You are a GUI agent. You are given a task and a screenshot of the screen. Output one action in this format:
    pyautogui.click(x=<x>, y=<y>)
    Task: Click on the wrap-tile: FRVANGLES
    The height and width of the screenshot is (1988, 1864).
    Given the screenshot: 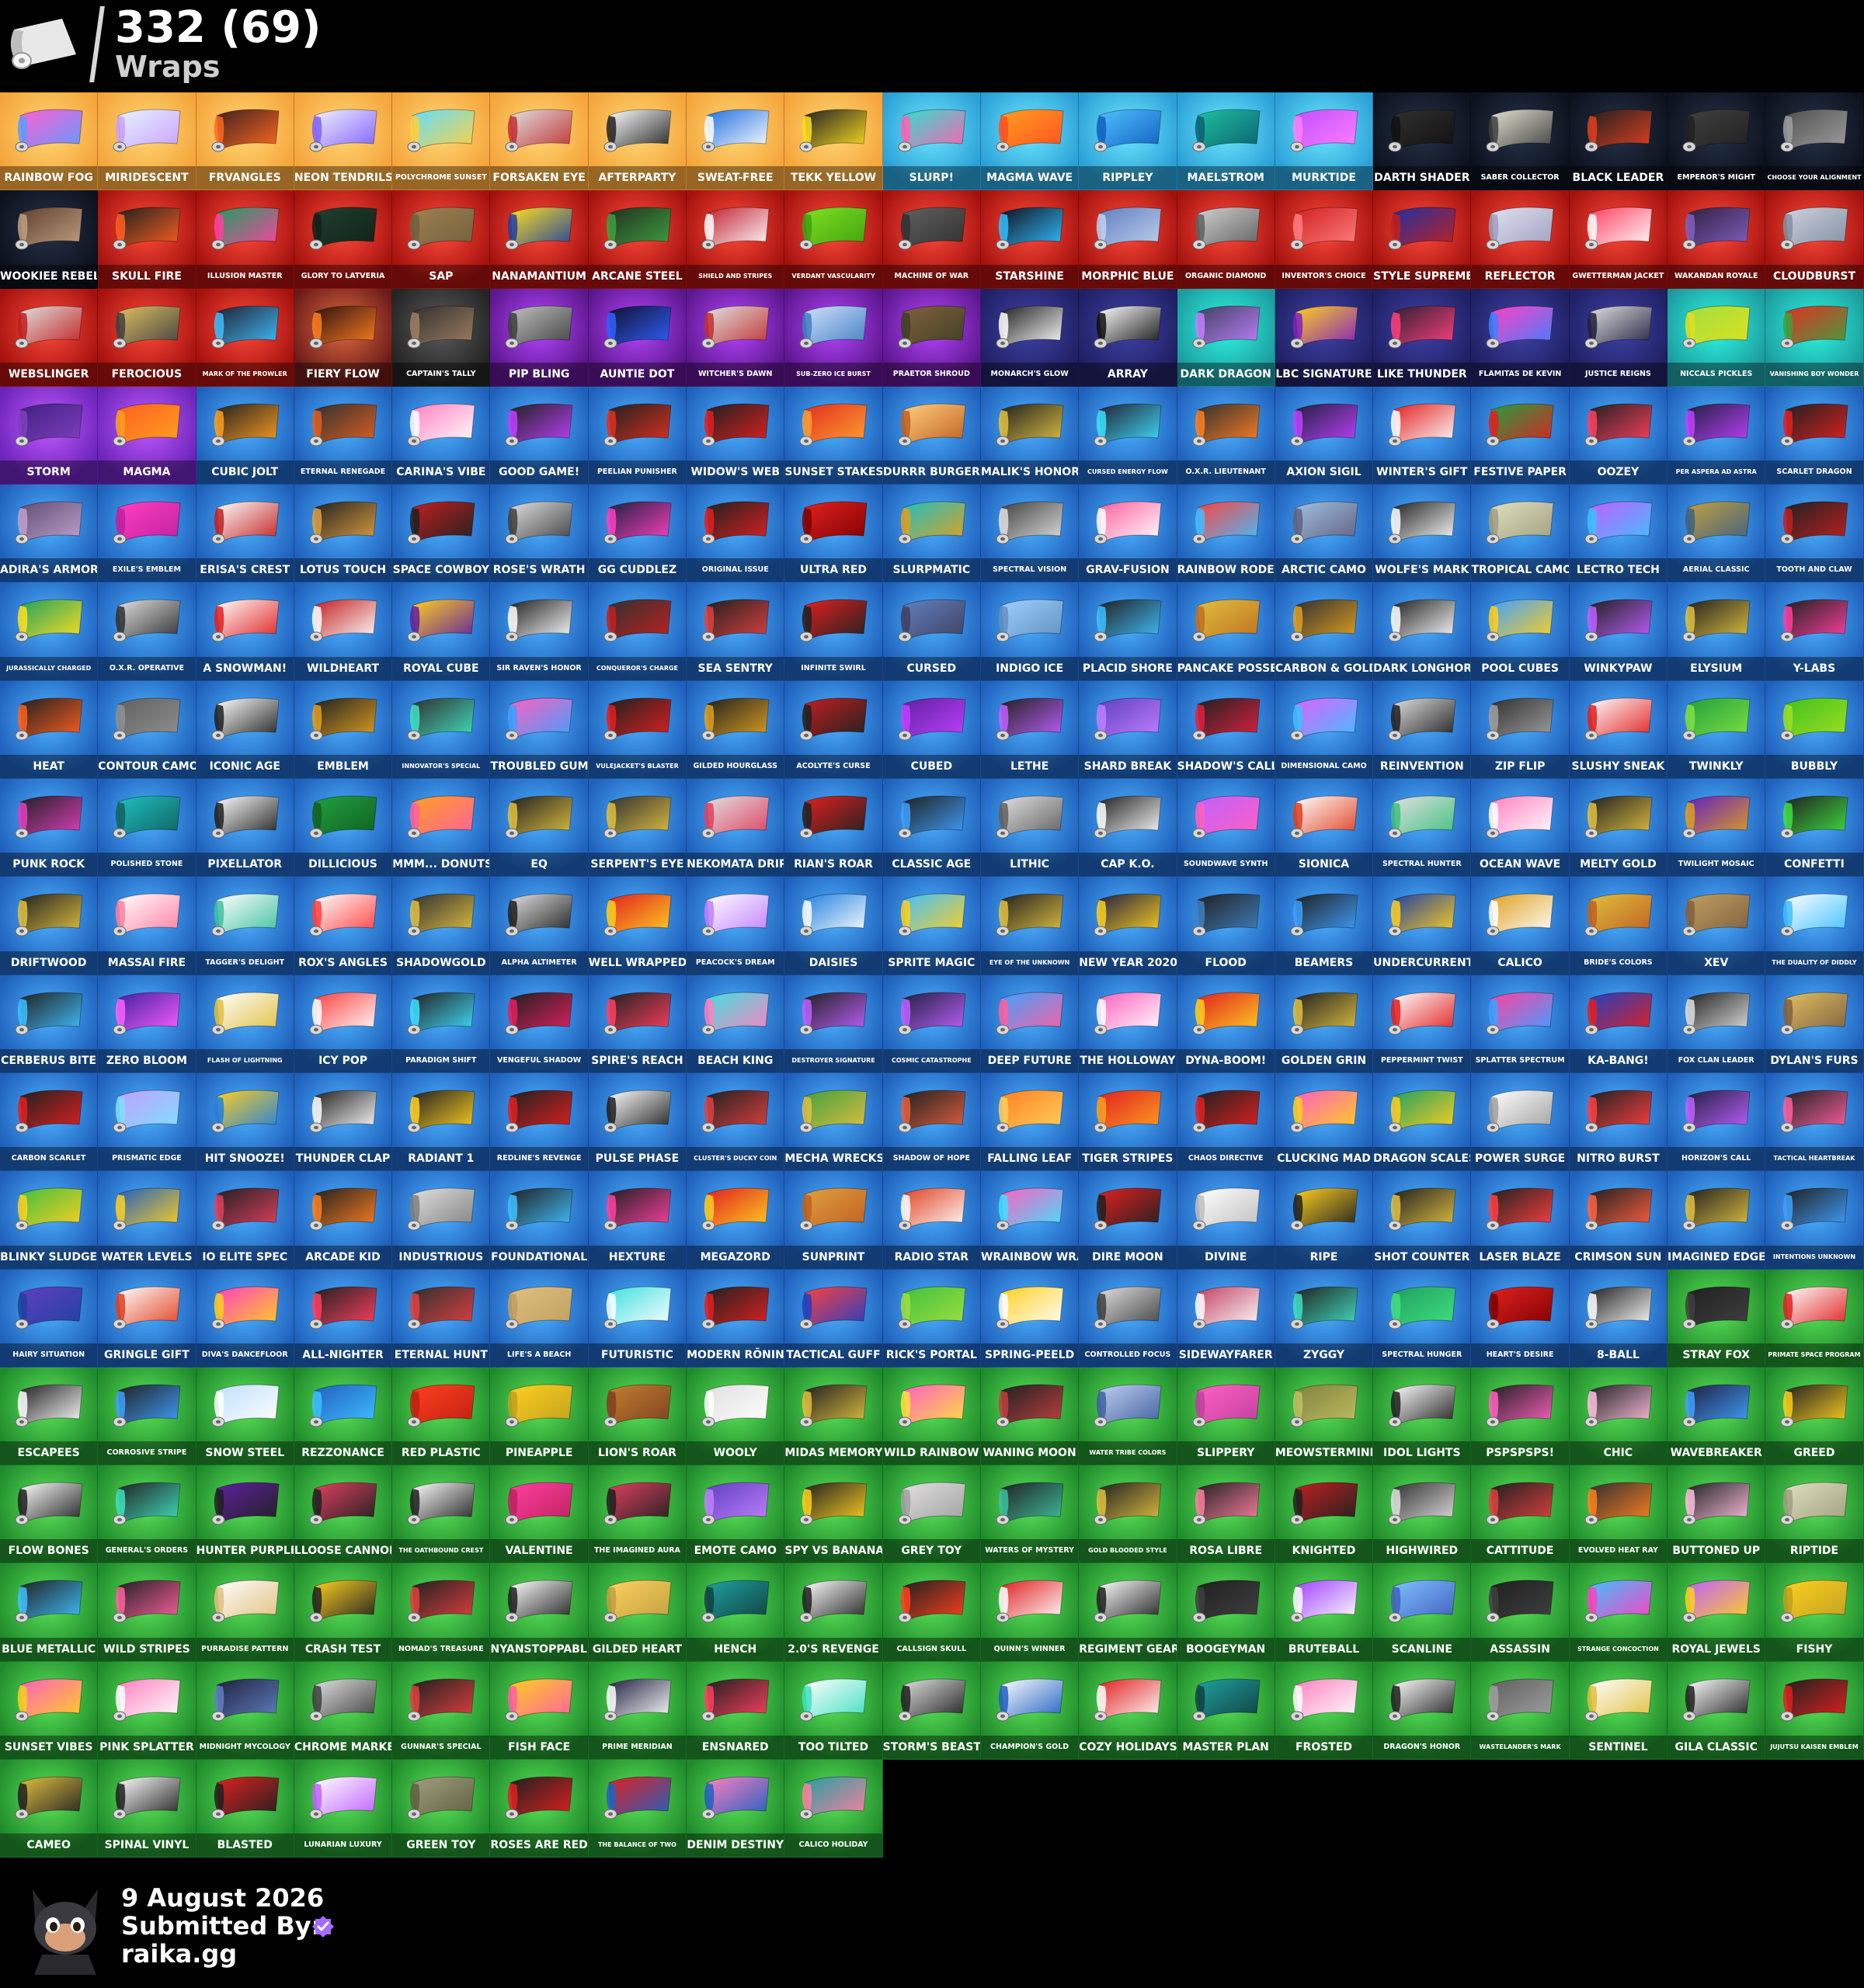 What is the action you would take?
    pyautogui.click(x=245, y=141)
    